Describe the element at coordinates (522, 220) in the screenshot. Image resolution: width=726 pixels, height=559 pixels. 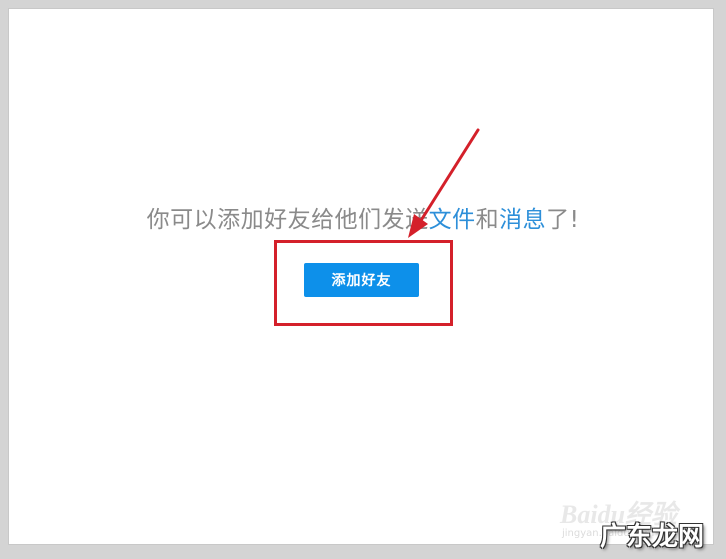
I see `messages-link: 消息` at that location.